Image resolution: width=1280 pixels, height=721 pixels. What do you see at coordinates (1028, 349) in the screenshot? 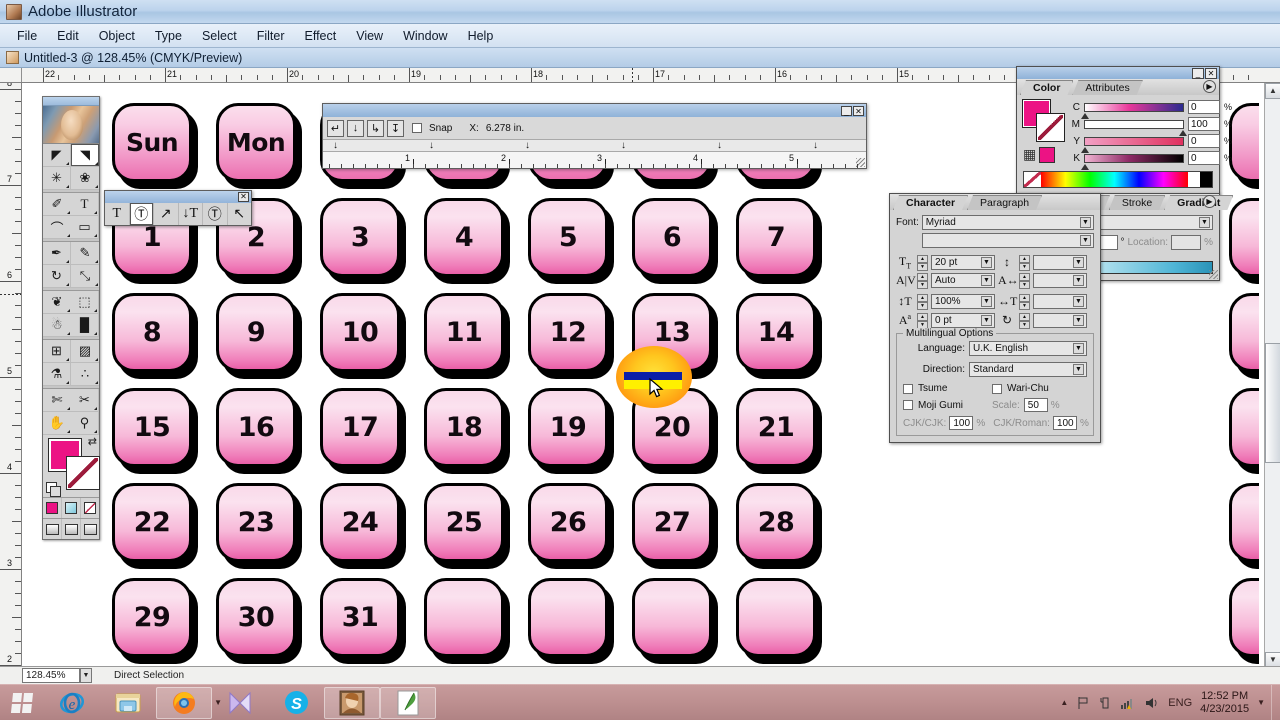
I see `language-dropdown: U.K. English ▼` at bounding box center [1028, 349].